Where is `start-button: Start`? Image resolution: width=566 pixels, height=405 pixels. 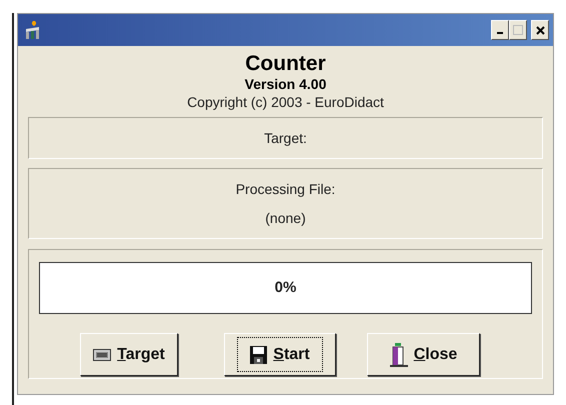 start-button: Start is located at coordinates (280, 354).